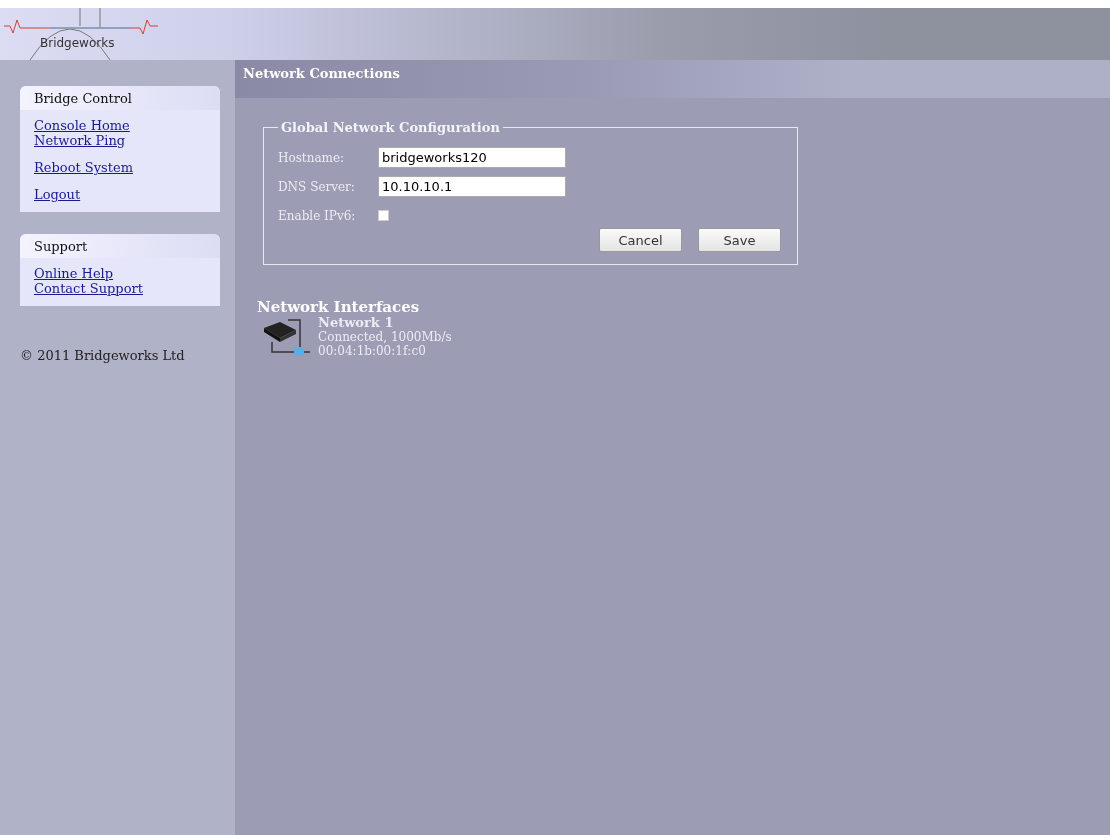 This screenshot has width=1110, height=835. What do you see at coordinates (120, 246) in the screenshot?
I see `panel-title: Support` at bounding box center [120, 246].